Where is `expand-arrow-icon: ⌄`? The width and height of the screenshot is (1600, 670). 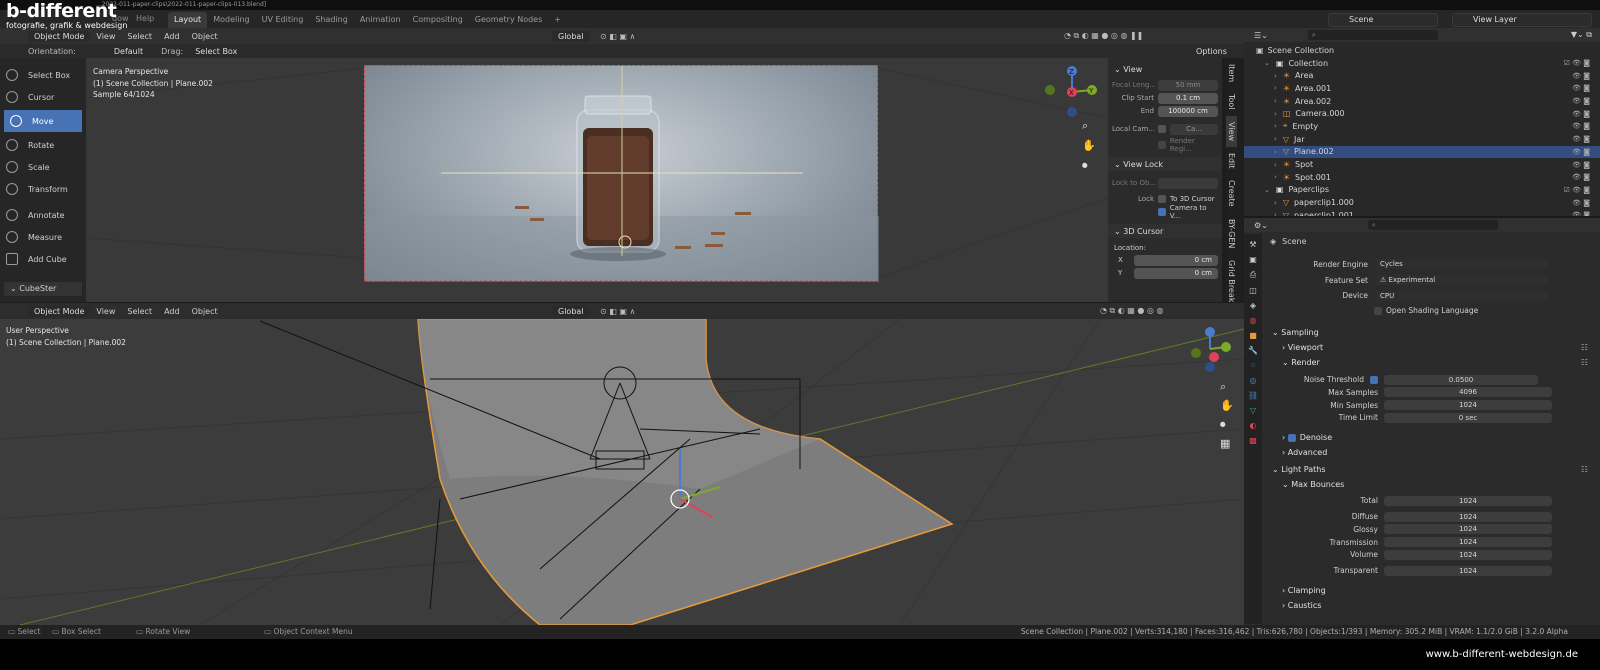
expand-arrow-icon: ⌄ is located at coordinates (1267, 190).